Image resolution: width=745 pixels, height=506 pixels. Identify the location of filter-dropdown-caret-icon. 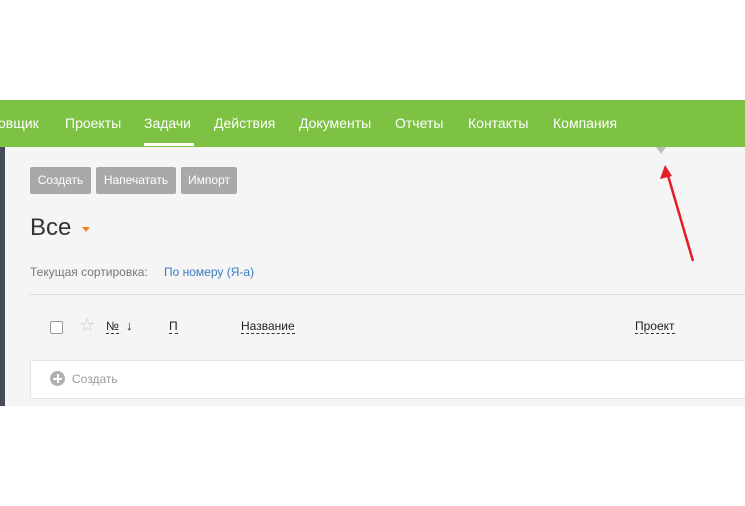
(86, 229).